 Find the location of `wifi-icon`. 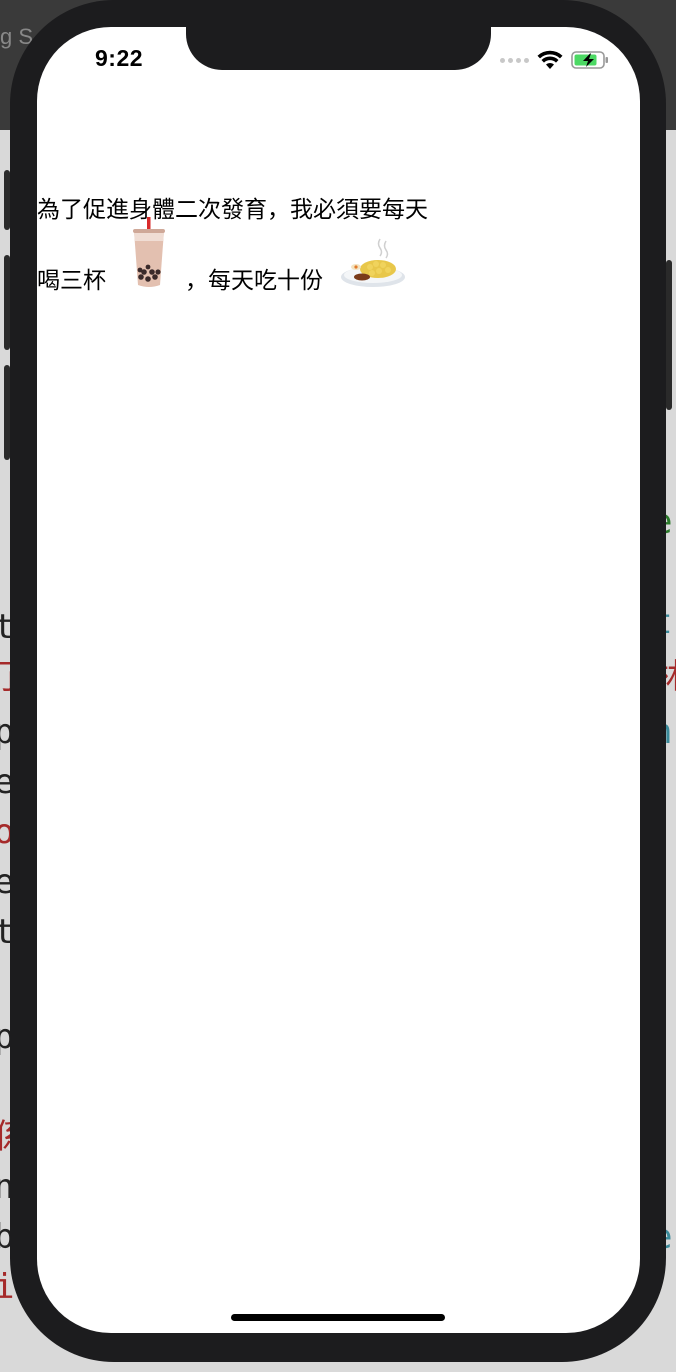

wifi-icon is located at coordinates (550, 59).